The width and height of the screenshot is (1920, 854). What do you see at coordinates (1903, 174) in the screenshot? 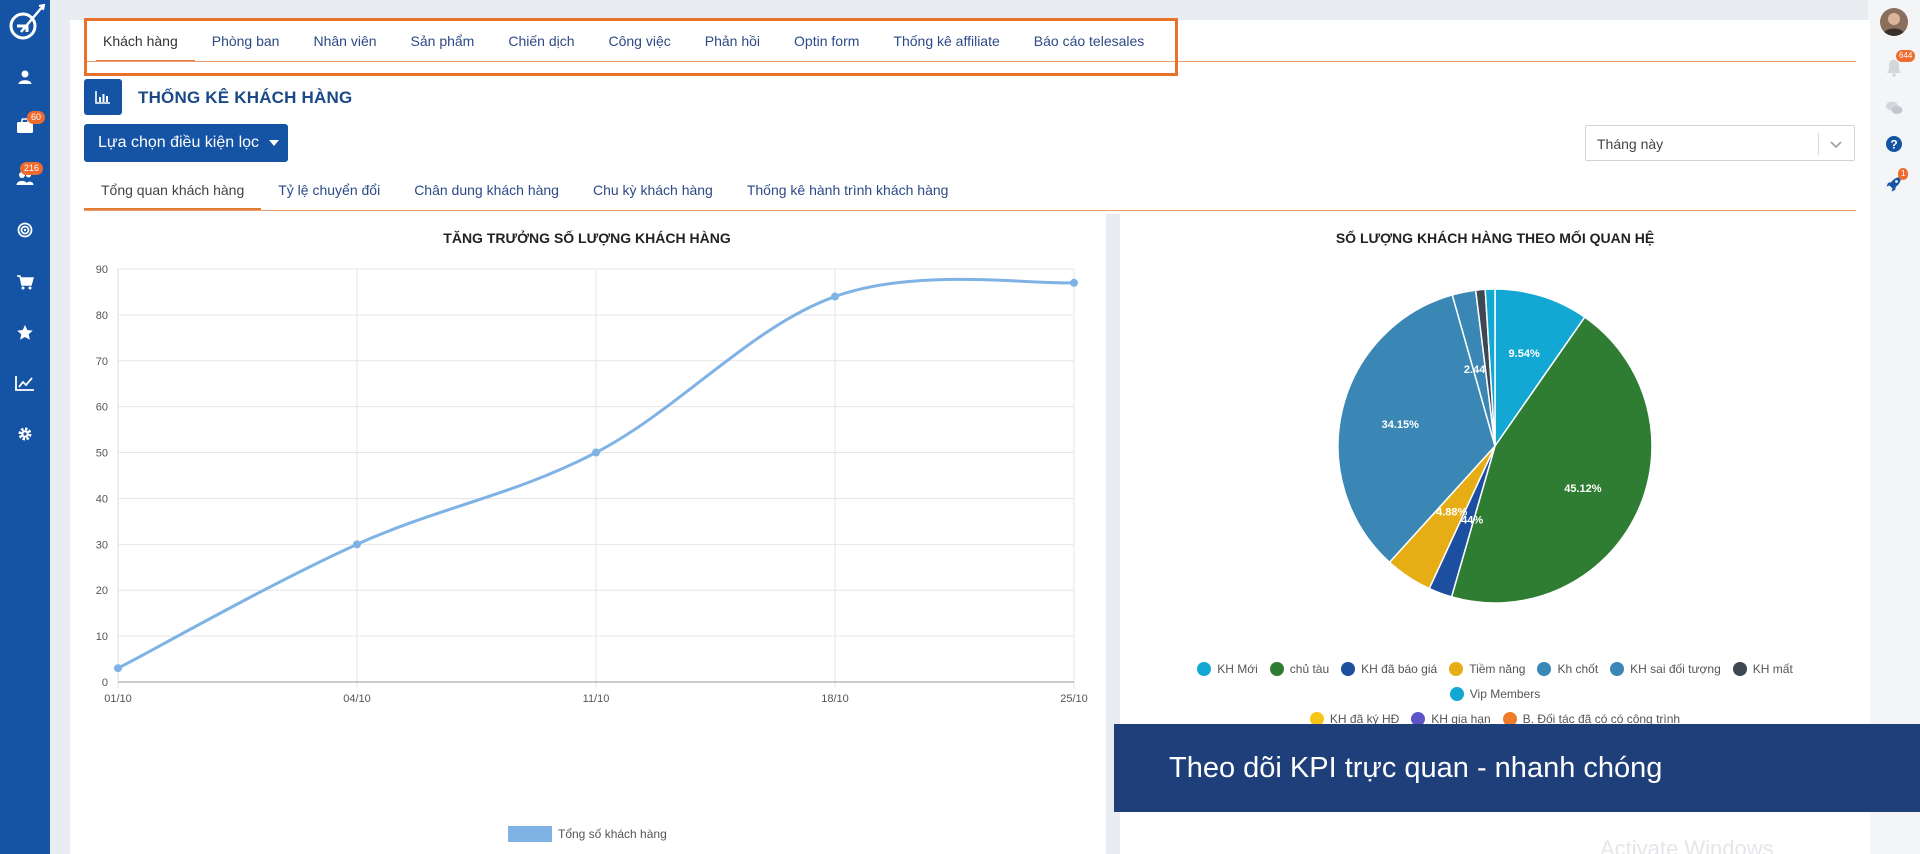
I see `rocket-badge: 1` at bounding box center [1903, 174].